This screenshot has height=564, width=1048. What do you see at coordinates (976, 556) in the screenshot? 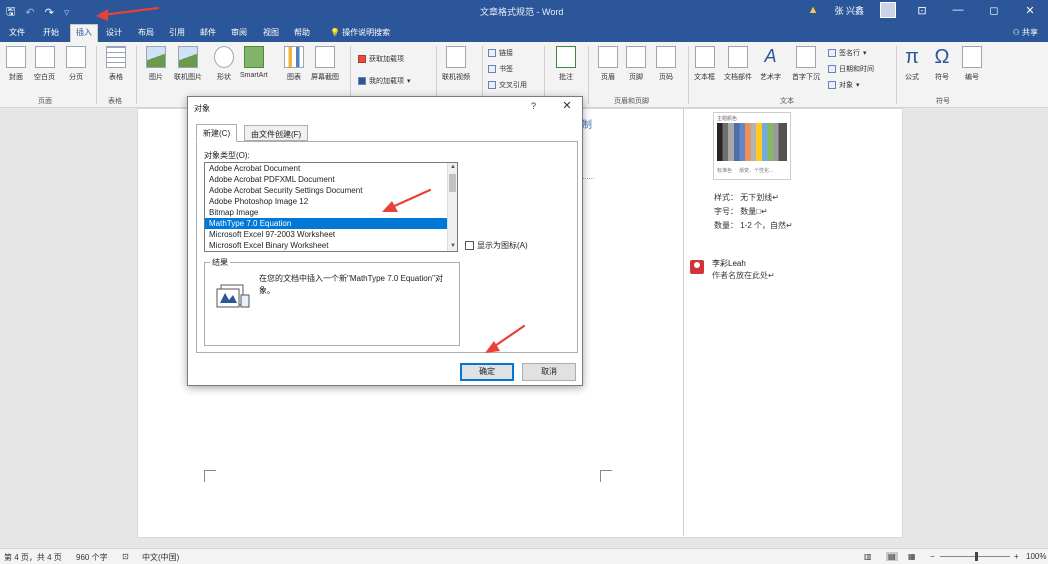
I see `zoom-slider-thumb` at bounding box center [976, 556].